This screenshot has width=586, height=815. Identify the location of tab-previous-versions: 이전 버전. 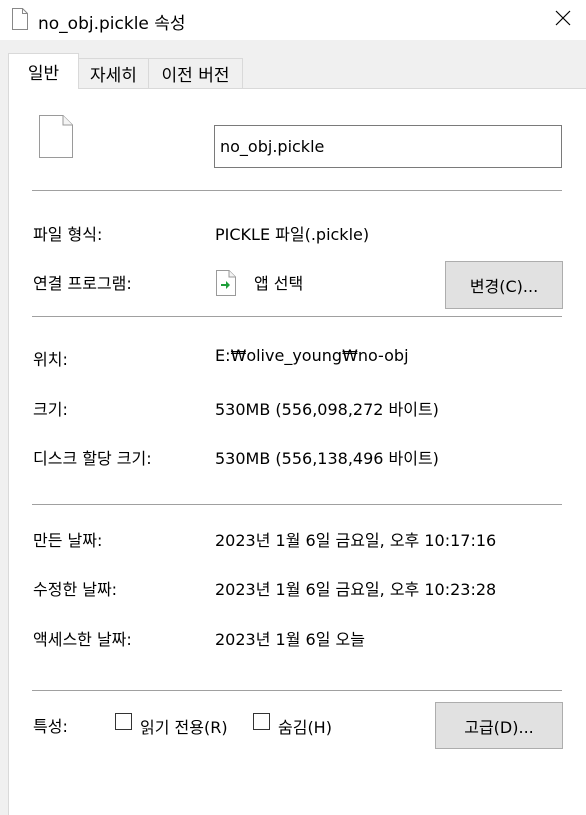
(195, 73).